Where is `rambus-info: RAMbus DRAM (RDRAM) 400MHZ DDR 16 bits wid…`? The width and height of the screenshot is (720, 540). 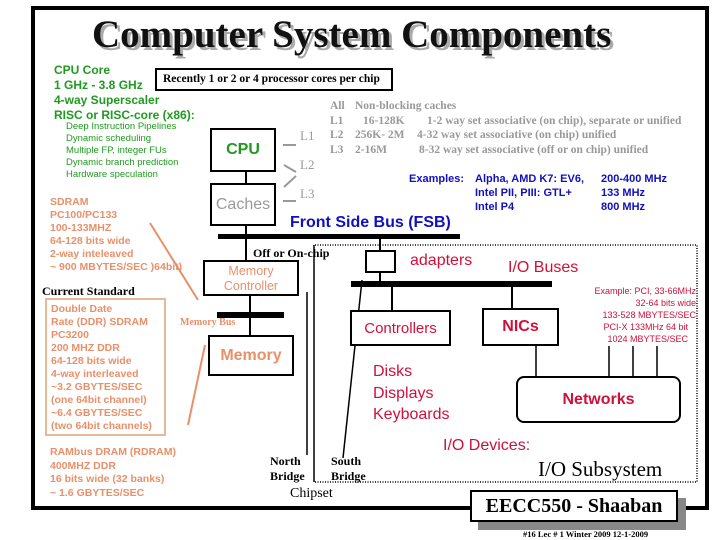
rambus-info: RAMbus DRAM (RDRAM) 400MHZ DDR 16 bits wid… is located at coordinates (113, 472).